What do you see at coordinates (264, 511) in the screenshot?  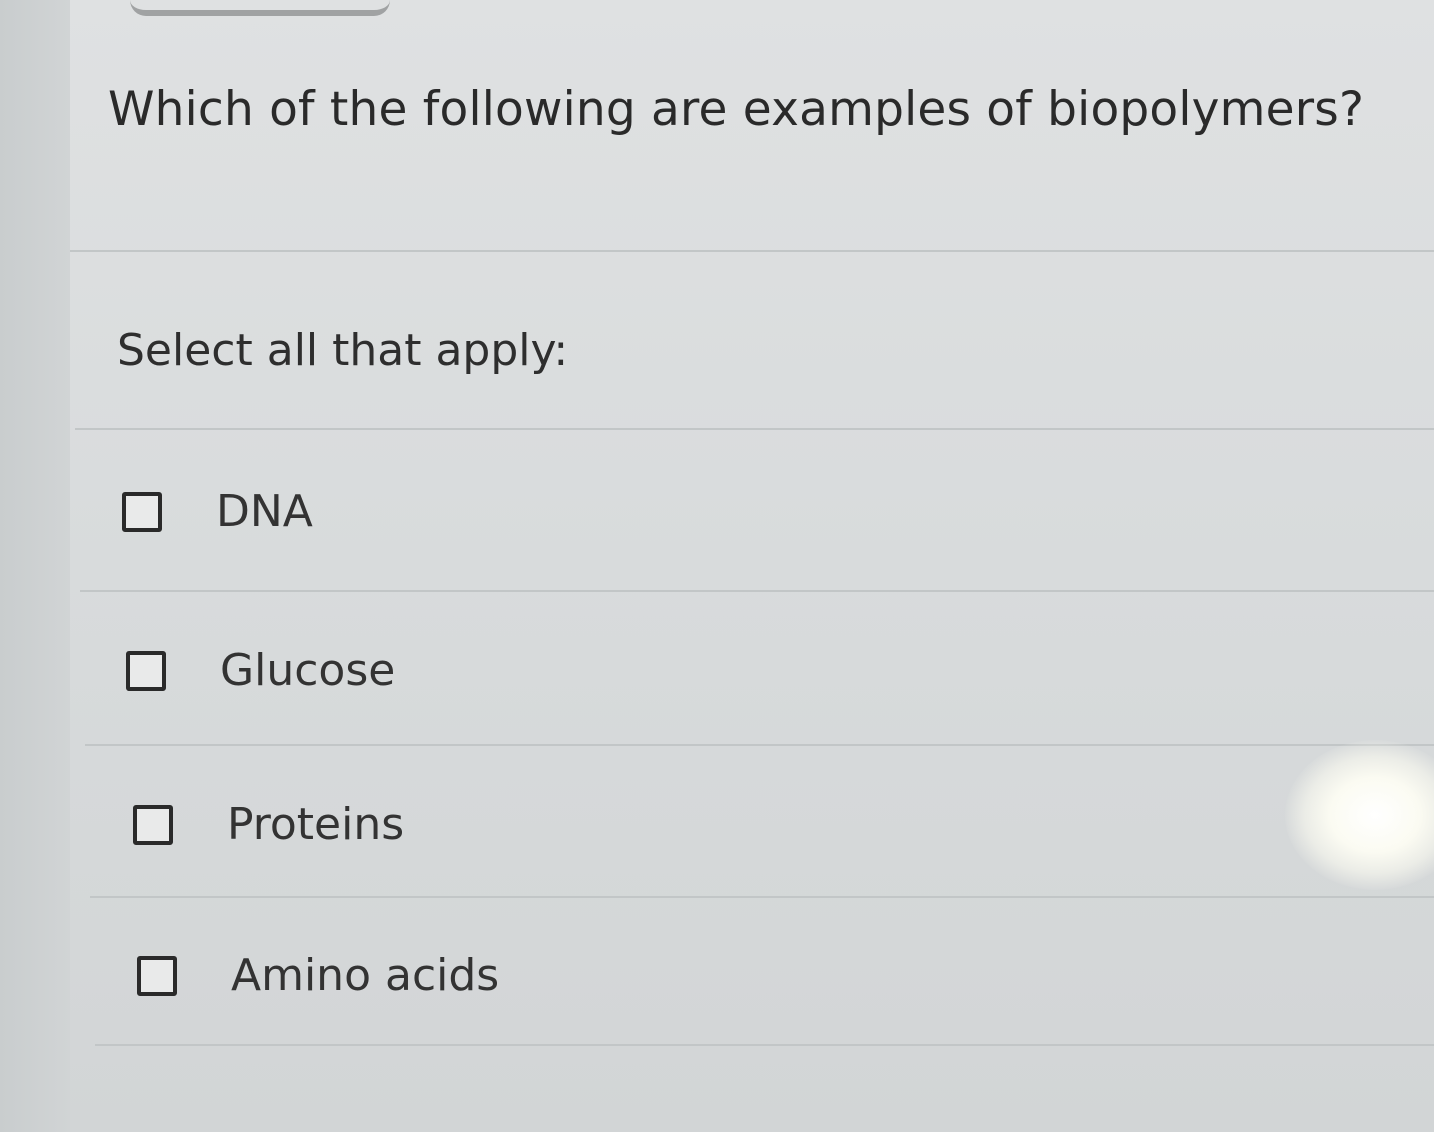 I see `option-label: DNA` at bounding box center [264, 511].